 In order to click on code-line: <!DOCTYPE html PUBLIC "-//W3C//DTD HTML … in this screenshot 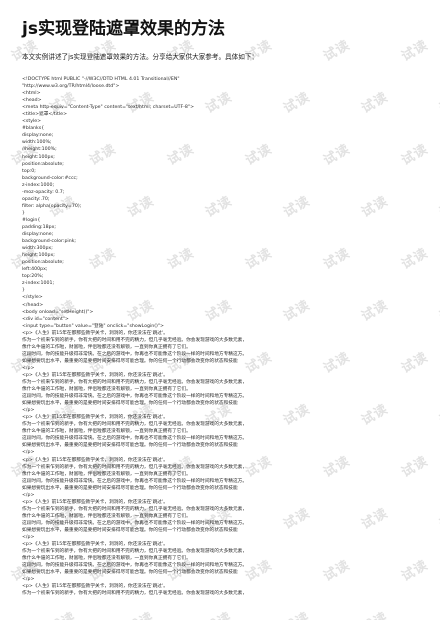, I will do `click(101, 79)`.